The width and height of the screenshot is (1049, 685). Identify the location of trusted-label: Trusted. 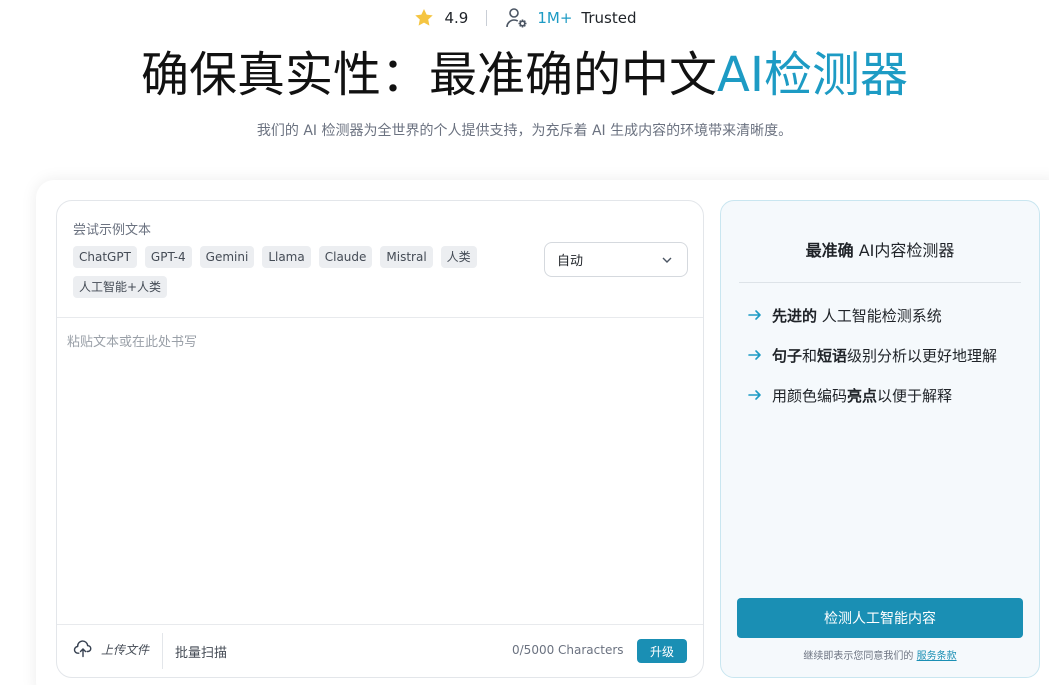
(609, 18).